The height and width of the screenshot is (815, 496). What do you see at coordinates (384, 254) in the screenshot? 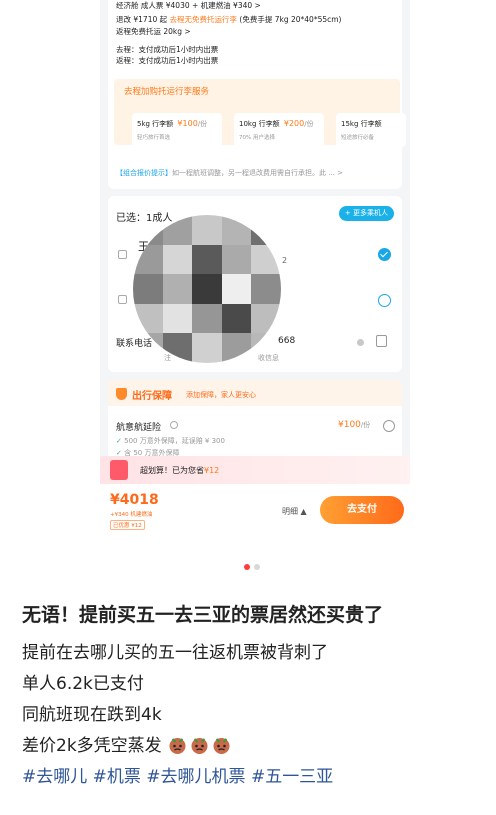
I see `passenger-checkbox-checked` at bounding box center [384, 254].